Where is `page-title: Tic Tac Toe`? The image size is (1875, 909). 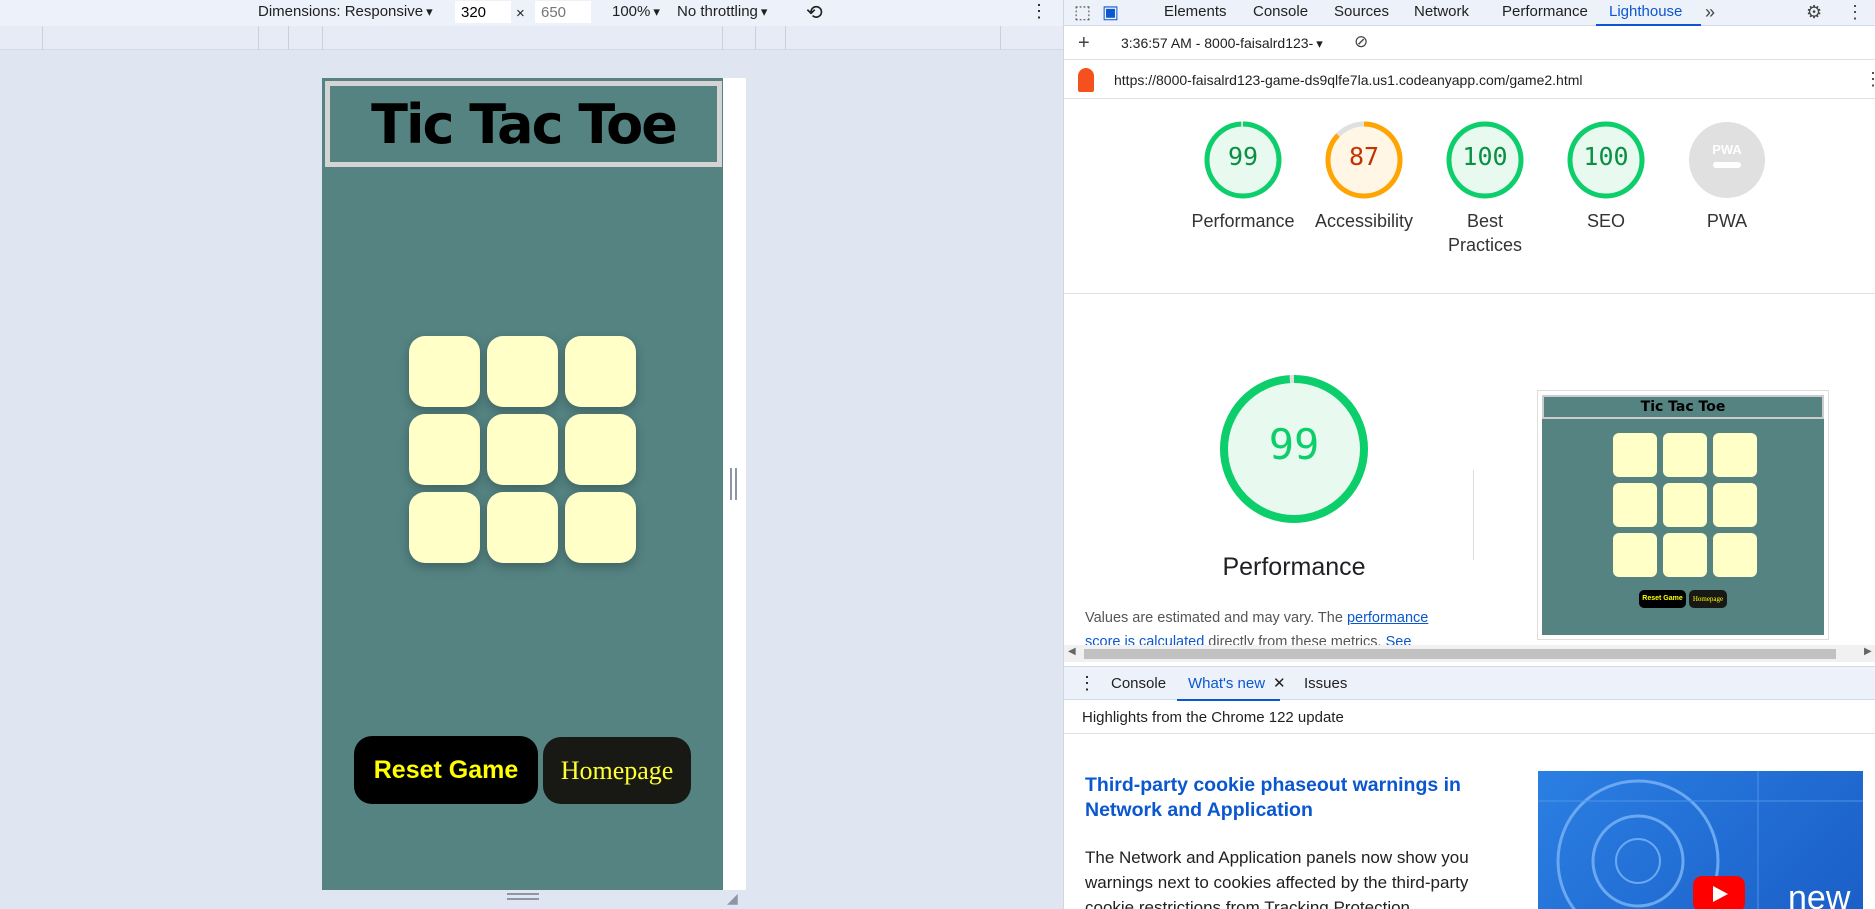
page-title: Tic Tac Toe is located at coordinates (524, 124).